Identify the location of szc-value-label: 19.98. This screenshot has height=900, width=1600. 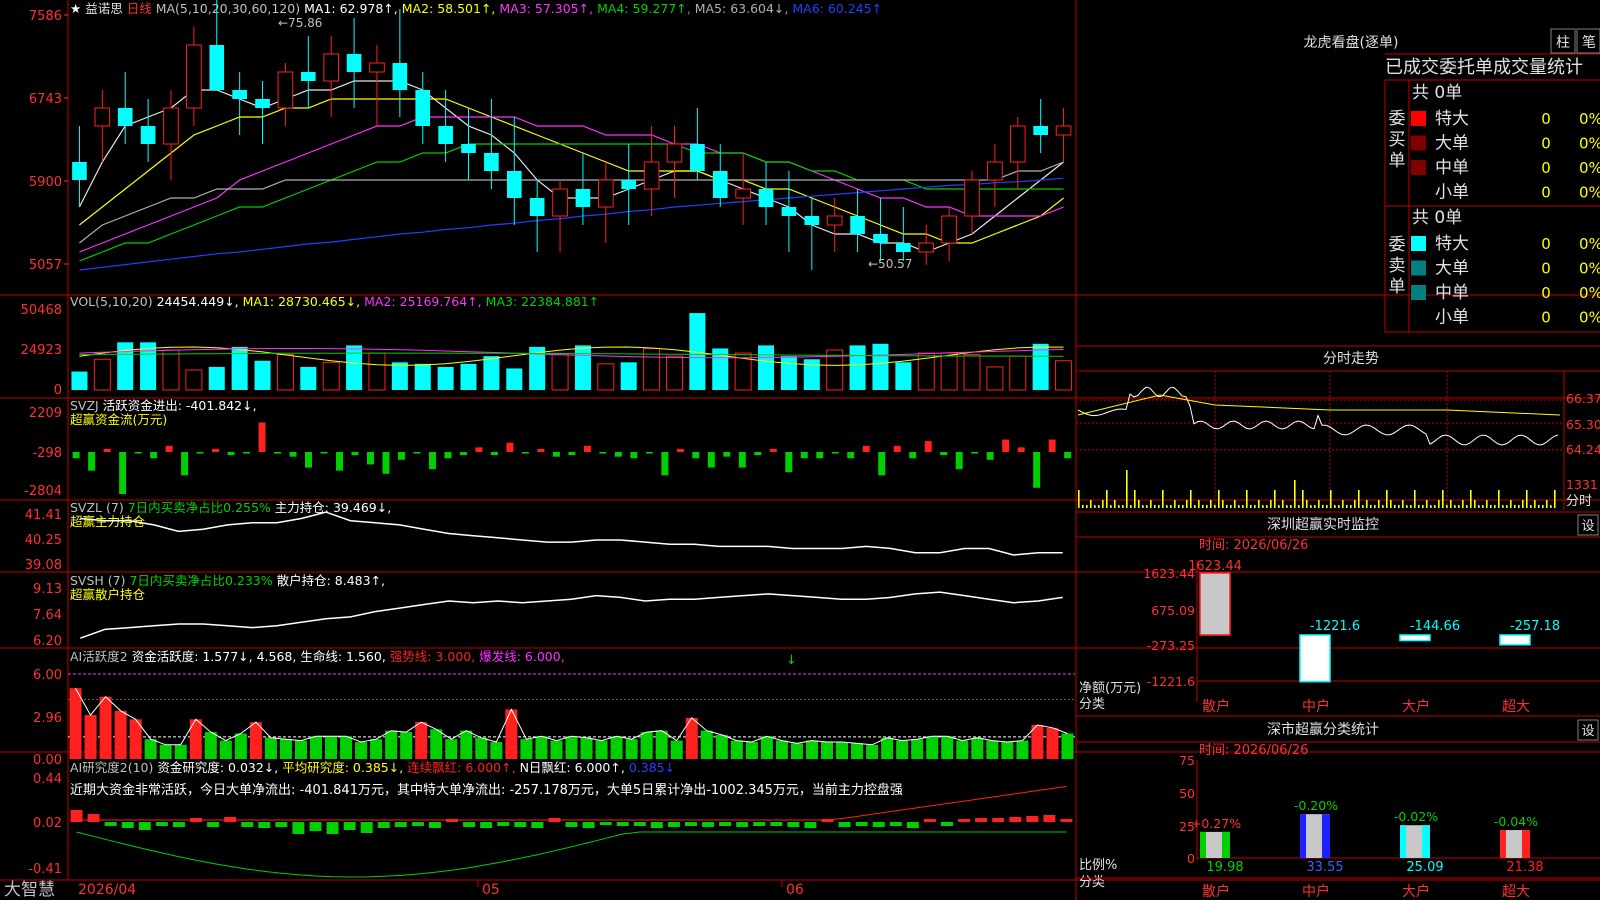
(1224, 867).